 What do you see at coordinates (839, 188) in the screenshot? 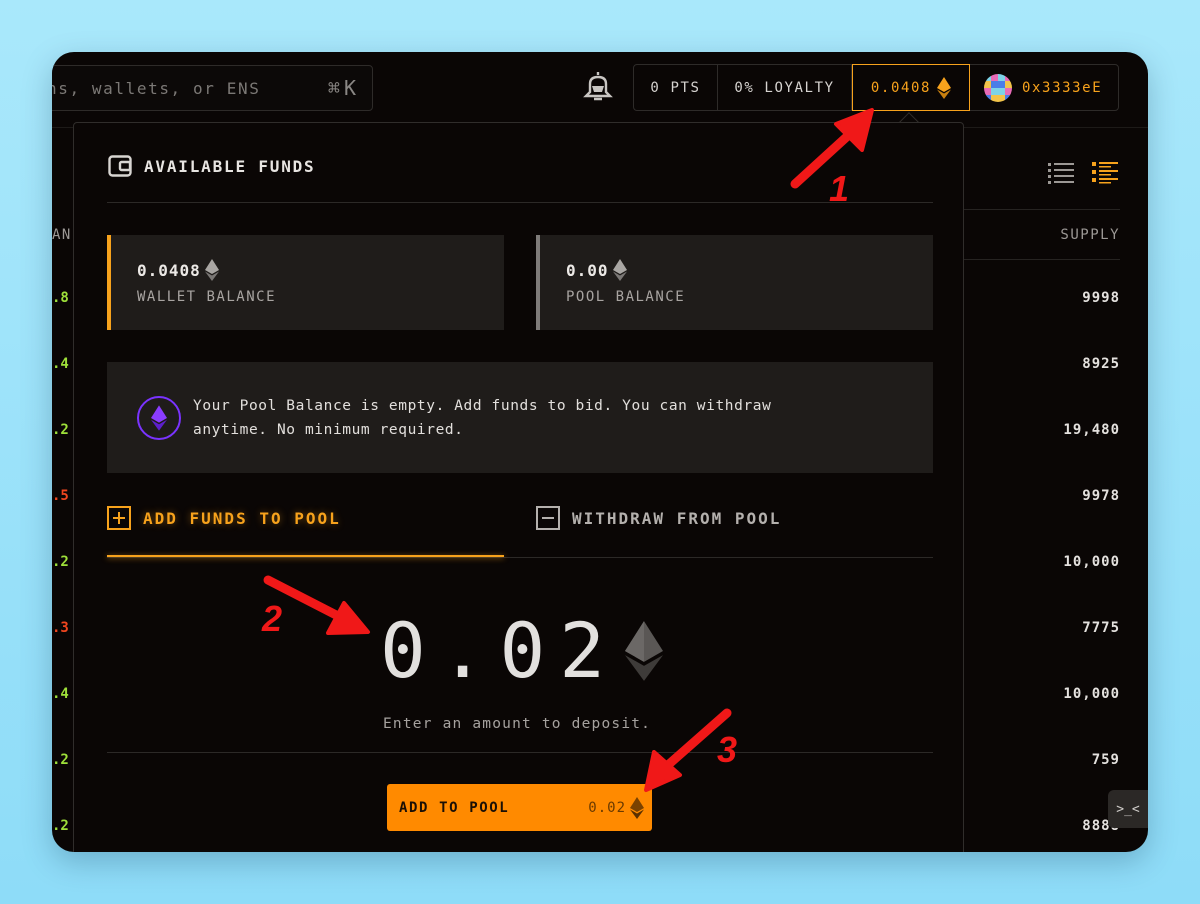
I see `annotation-number-1: 1` at bounding box center [839, 188].